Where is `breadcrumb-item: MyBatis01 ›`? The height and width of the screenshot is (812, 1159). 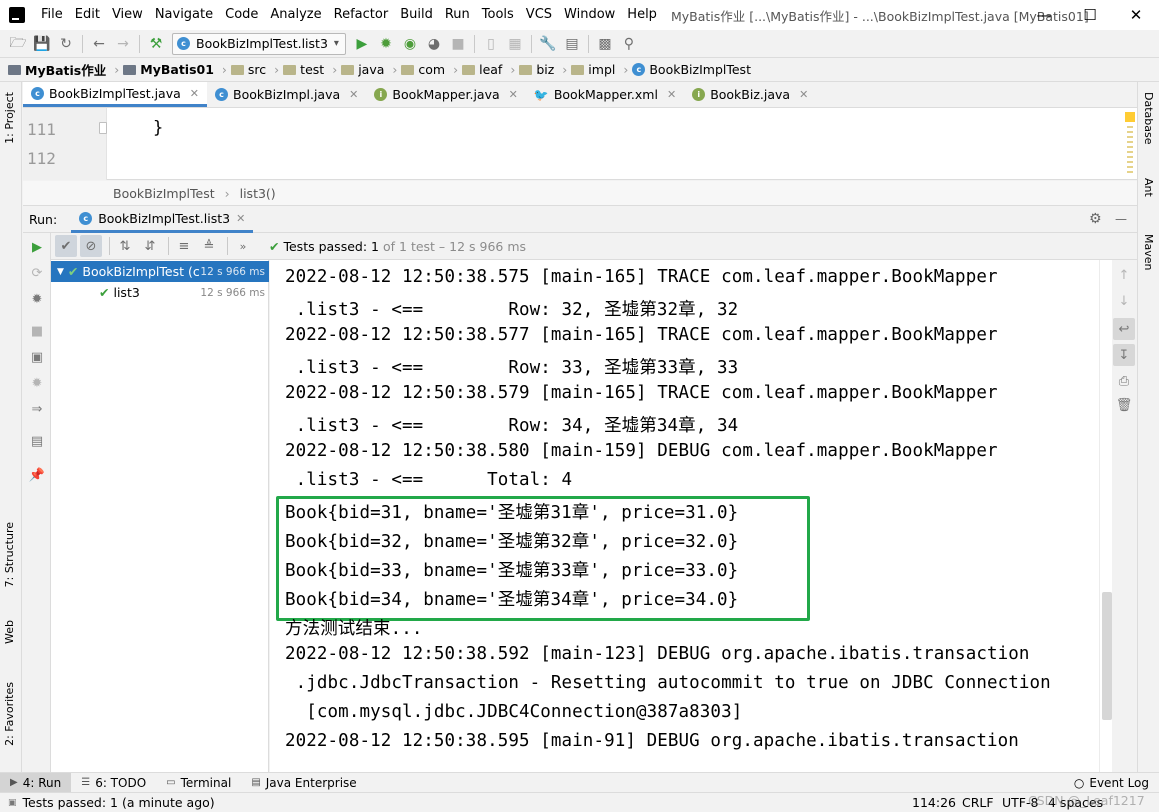
breadcrumb-item: MyBatis01 › is located at coordinates (177, 69).